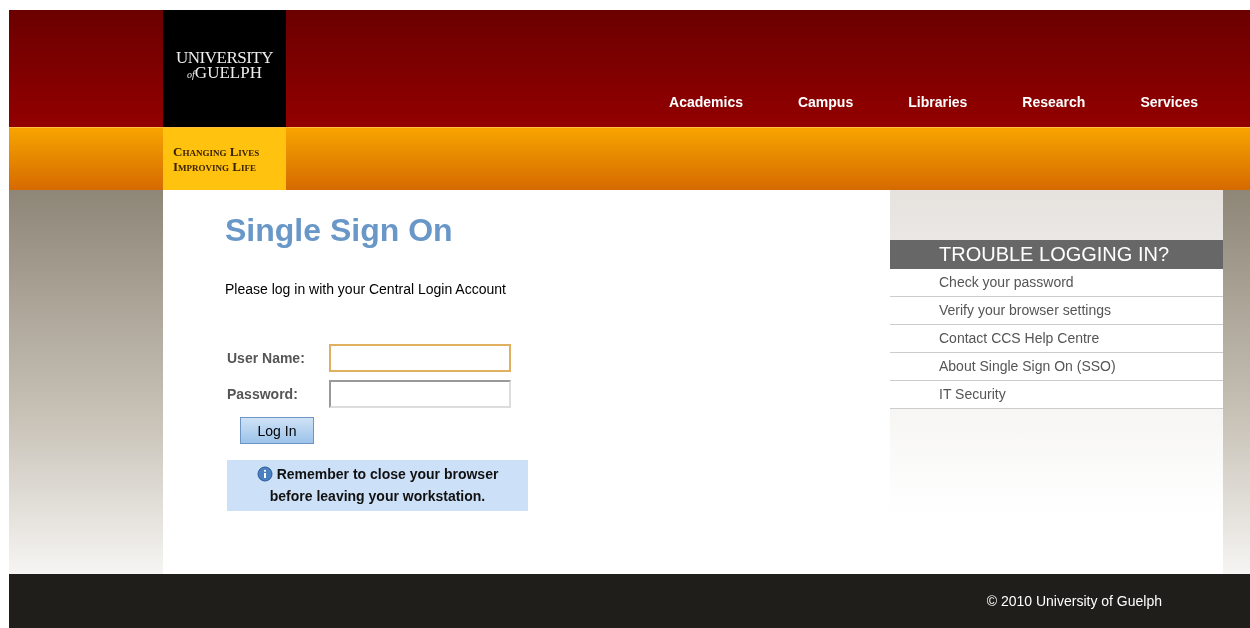 This screenshot has height=628, width=1250. What do you see at coordinates (377, 496) in the screenshot?
I see `notice-text: before leaving your workstation.` at bounding box center [377, 496].